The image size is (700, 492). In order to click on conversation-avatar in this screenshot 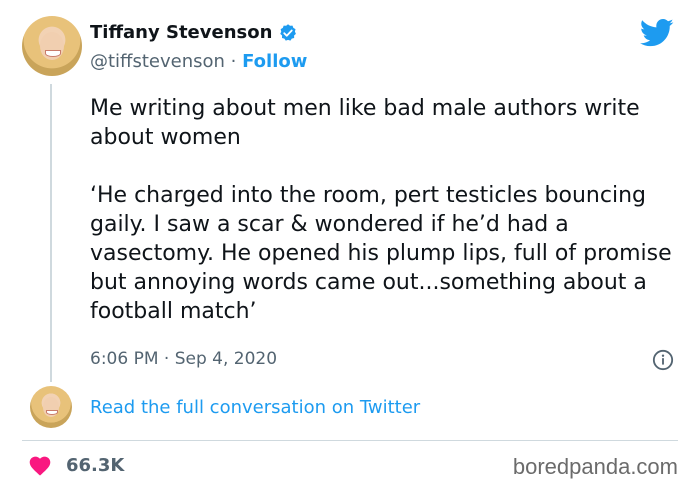, I will do `click(51, 407)`.